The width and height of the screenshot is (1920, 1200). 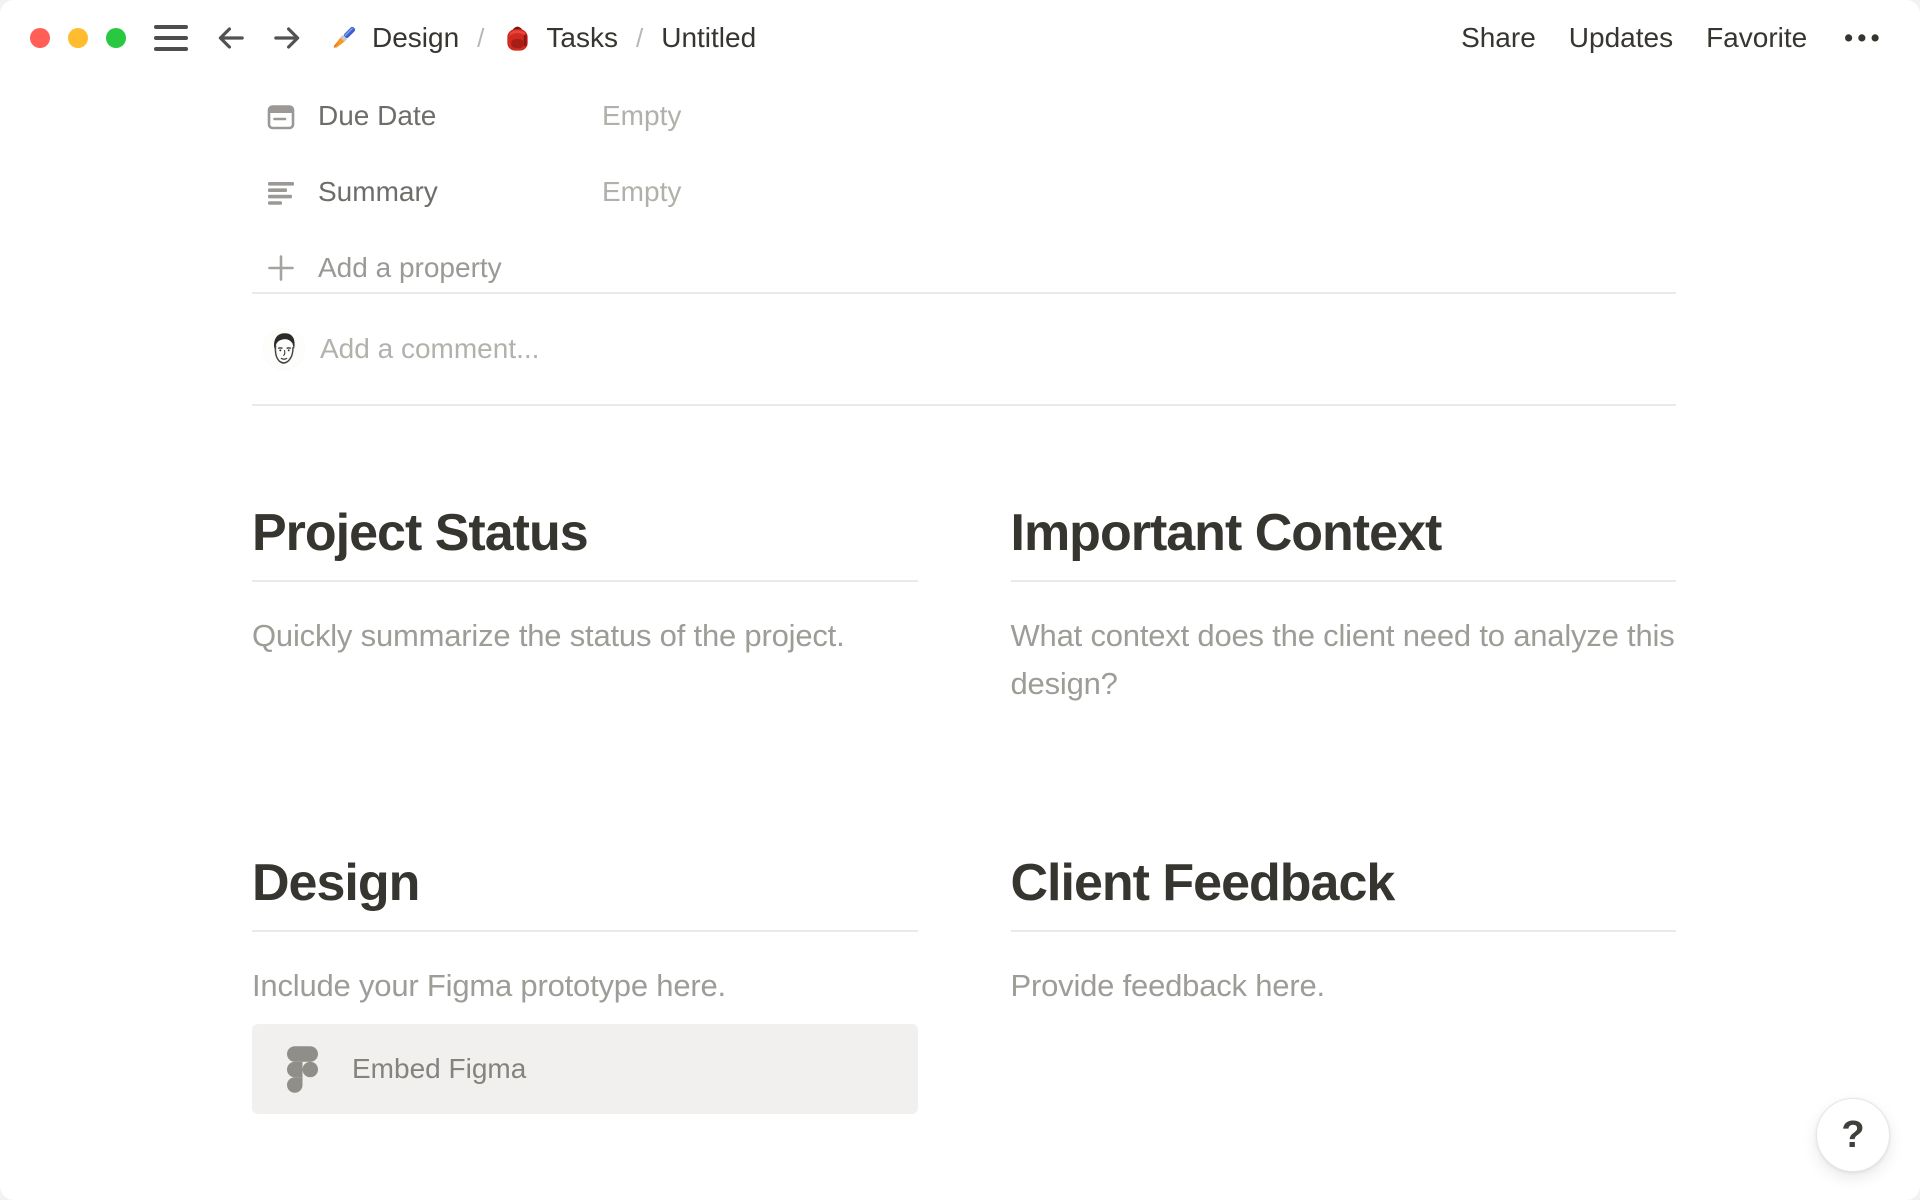 I want to click on property-row-due-date: Due Date Empty, so click(x=964, y=116).